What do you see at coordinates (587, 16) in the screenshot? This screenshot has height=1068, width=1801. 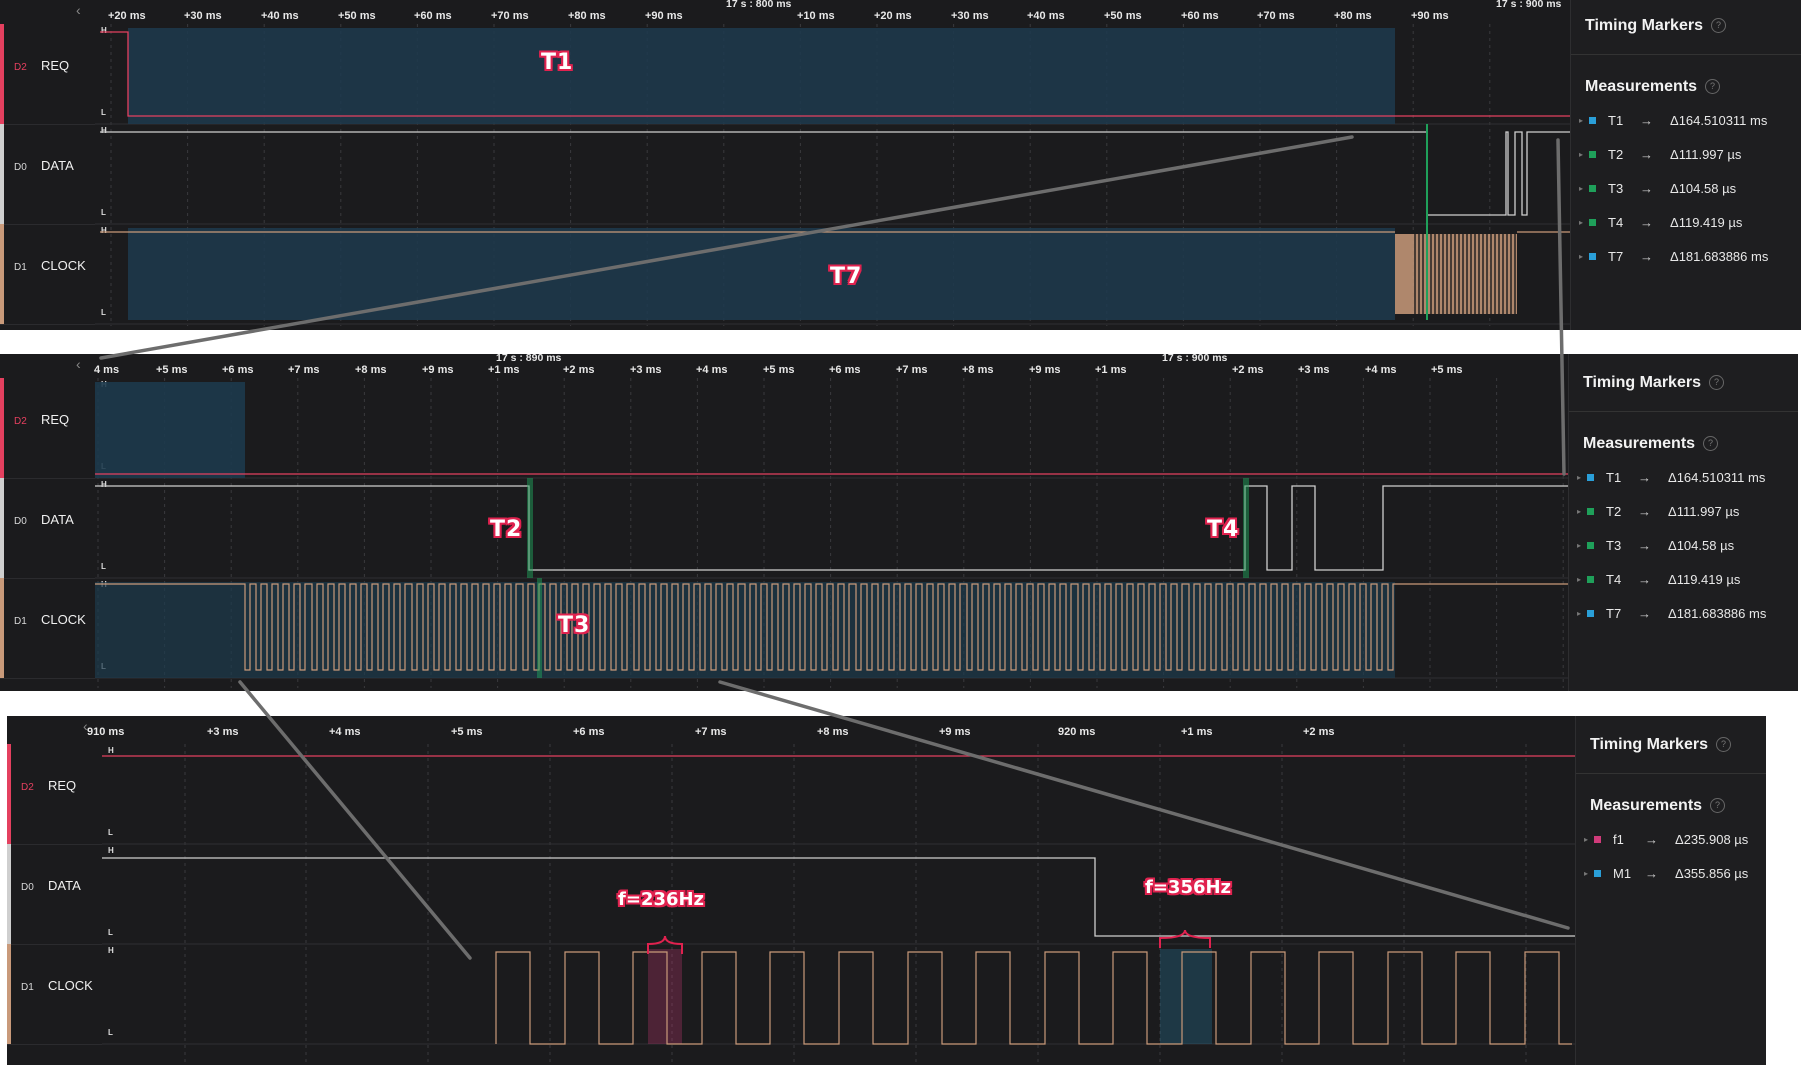 I see `time-tick-label: +80 ms` at bounding box center [587, 16].